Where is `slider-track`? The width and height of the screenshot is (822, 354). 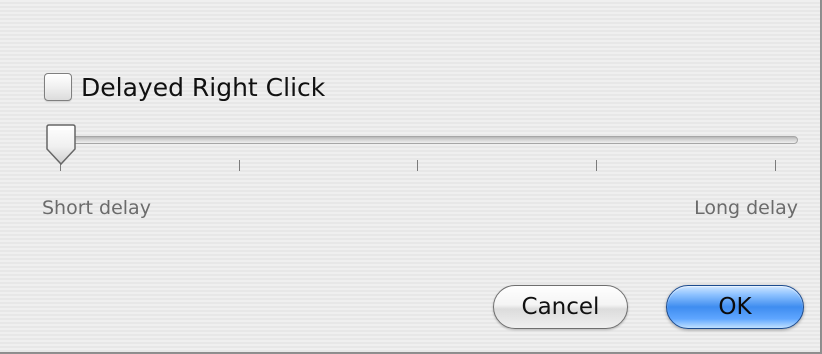
slider-track is located at coordinates (429, 140).